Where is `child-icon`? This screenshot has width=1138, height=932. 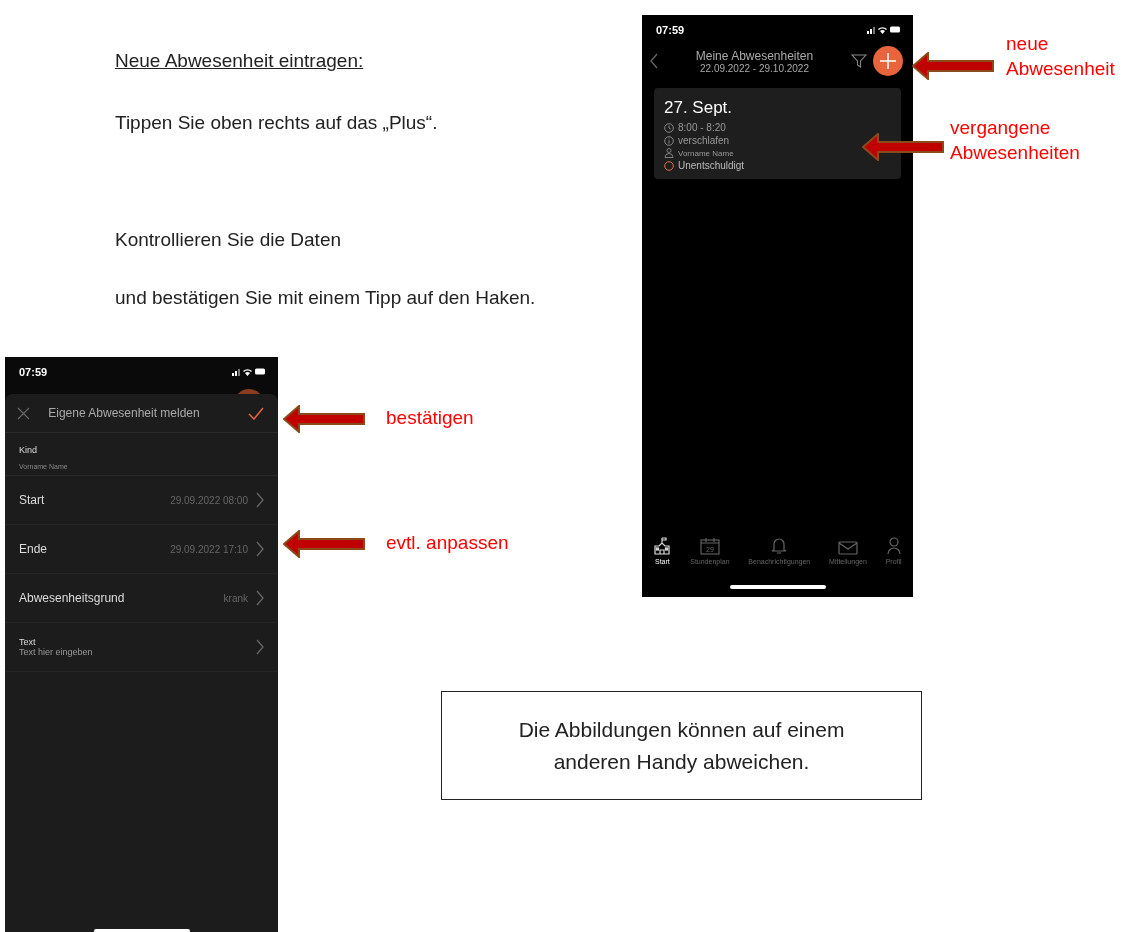
child-icon is located at coordinates (669, 153).